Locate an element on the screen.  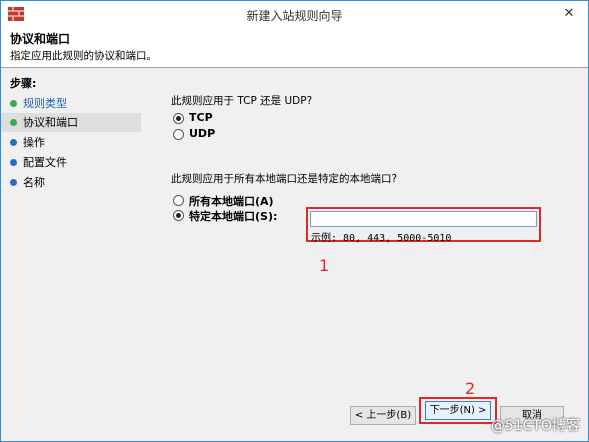
radio-all-ports is located at coordinates (178, 200).